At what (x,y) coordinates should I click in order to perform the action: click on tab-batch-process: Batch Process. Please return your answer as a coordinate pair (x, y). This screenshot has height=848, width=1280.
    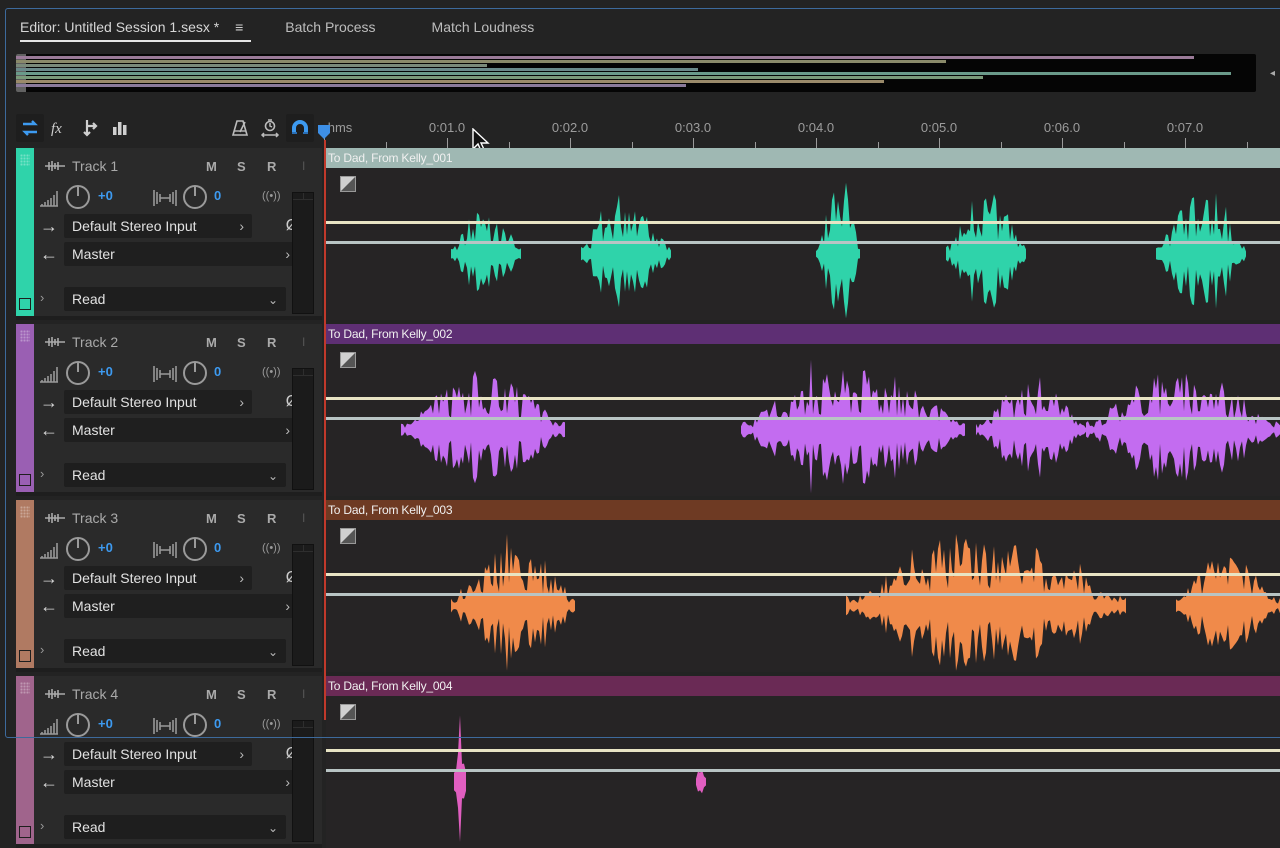
    Looking at the image, I should click on (330, 28).